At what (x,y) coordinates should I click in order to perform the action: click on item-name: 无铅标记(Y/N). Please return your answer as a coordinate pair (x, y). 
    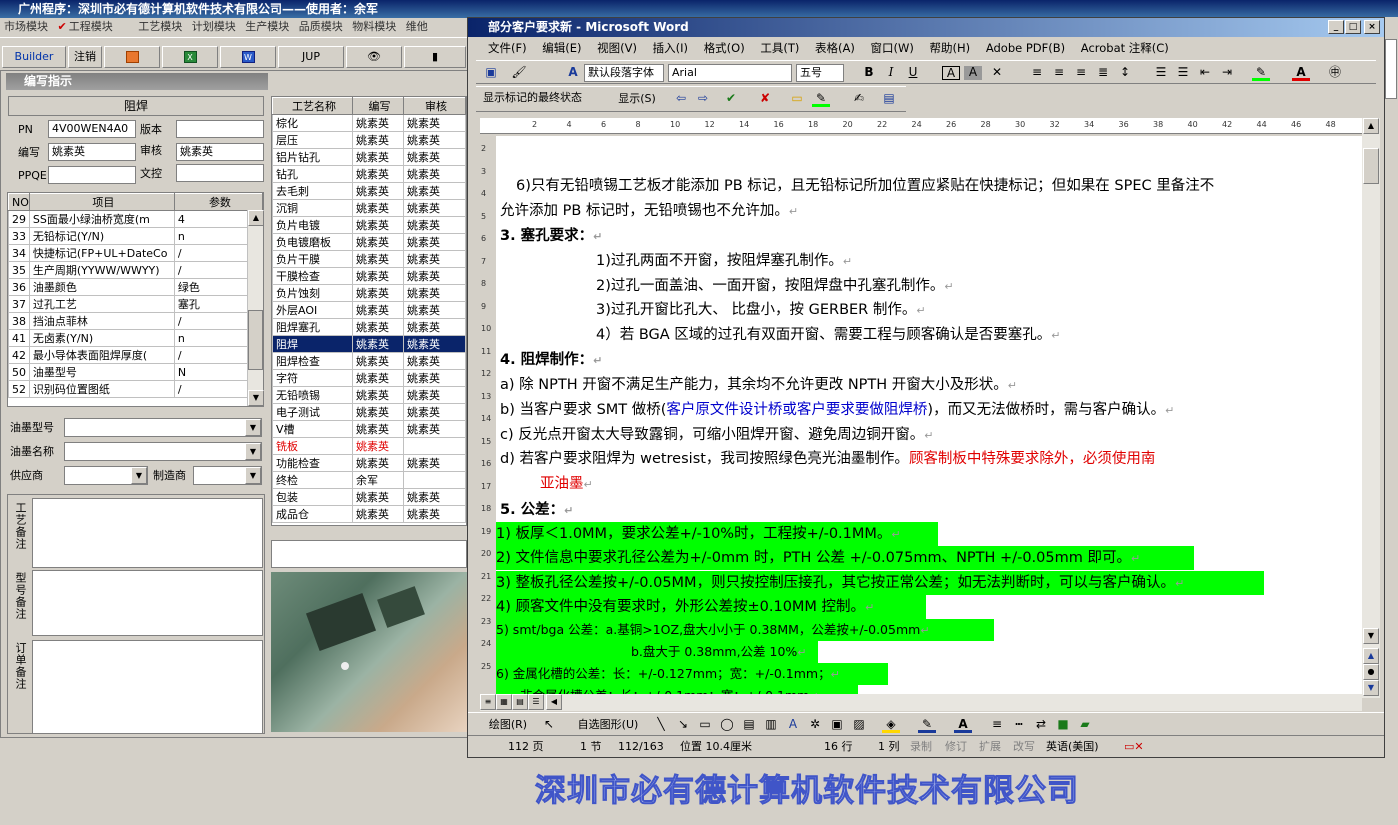
    Looking at the image, I should click on (101, 236).